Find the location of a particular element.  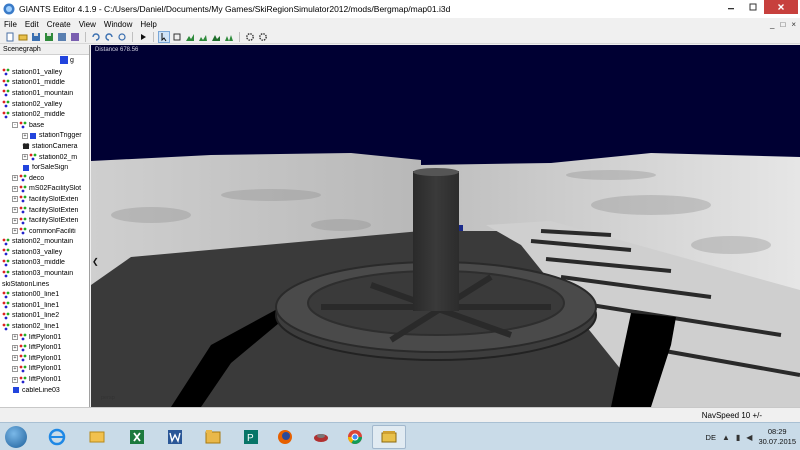

scenegraph-node: station03_mountain is located at coordinates (44, 273).